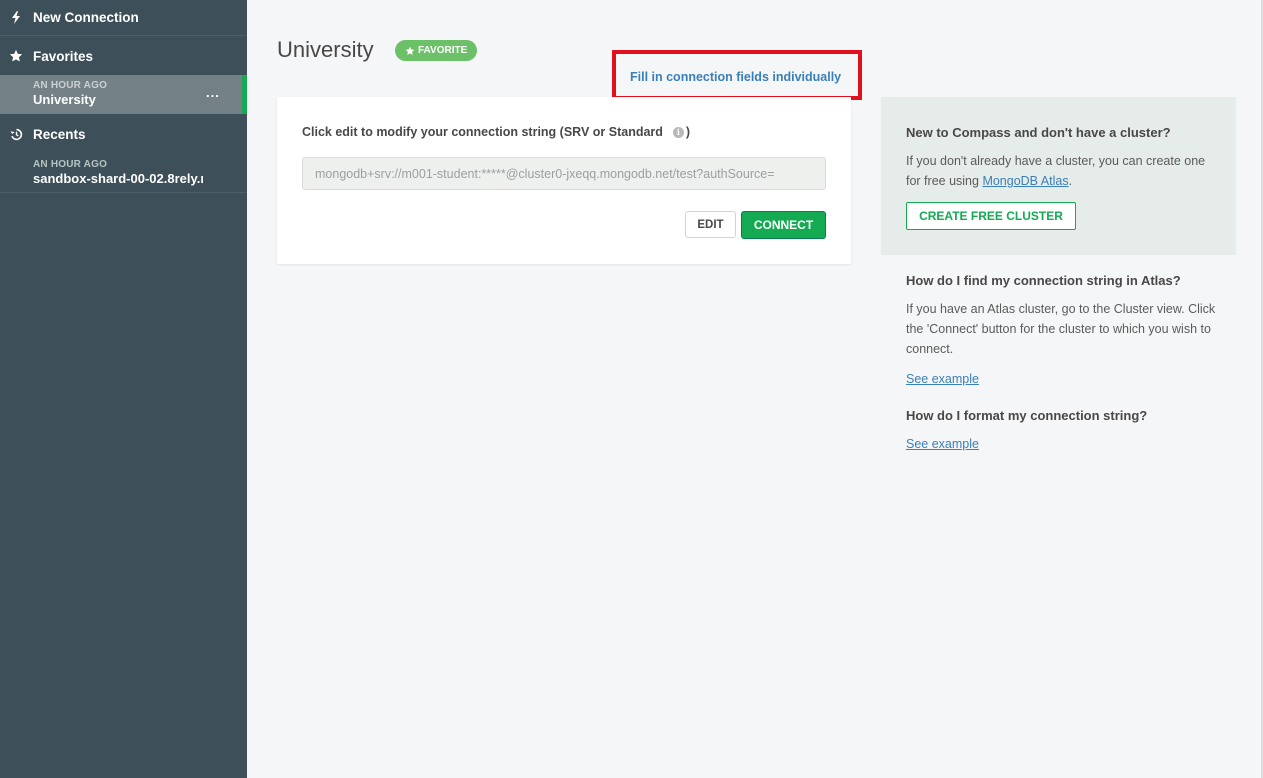  Describe the element at coordinates (16, 18) in the screenshot. I see `bolt-icon` at that location.